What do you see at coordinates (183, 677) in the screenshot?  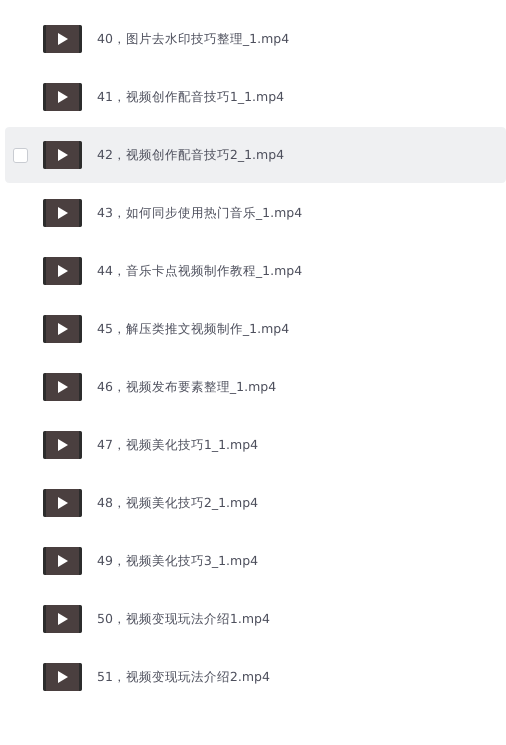 I see `file-name: 51，视频变现玩法介绍2.mp4` at bounding box center [183, 677].